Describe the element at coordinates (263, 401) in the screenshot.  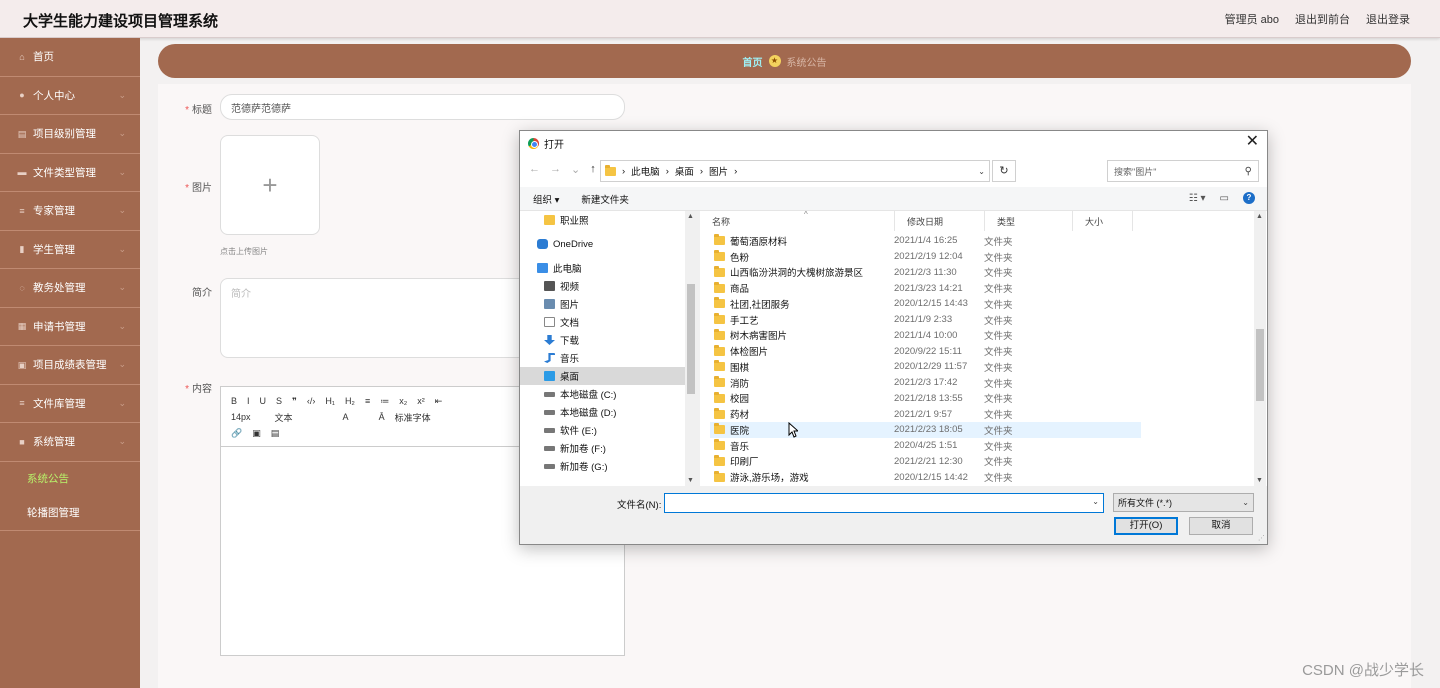
I see `toolbar-button: U` at that location.